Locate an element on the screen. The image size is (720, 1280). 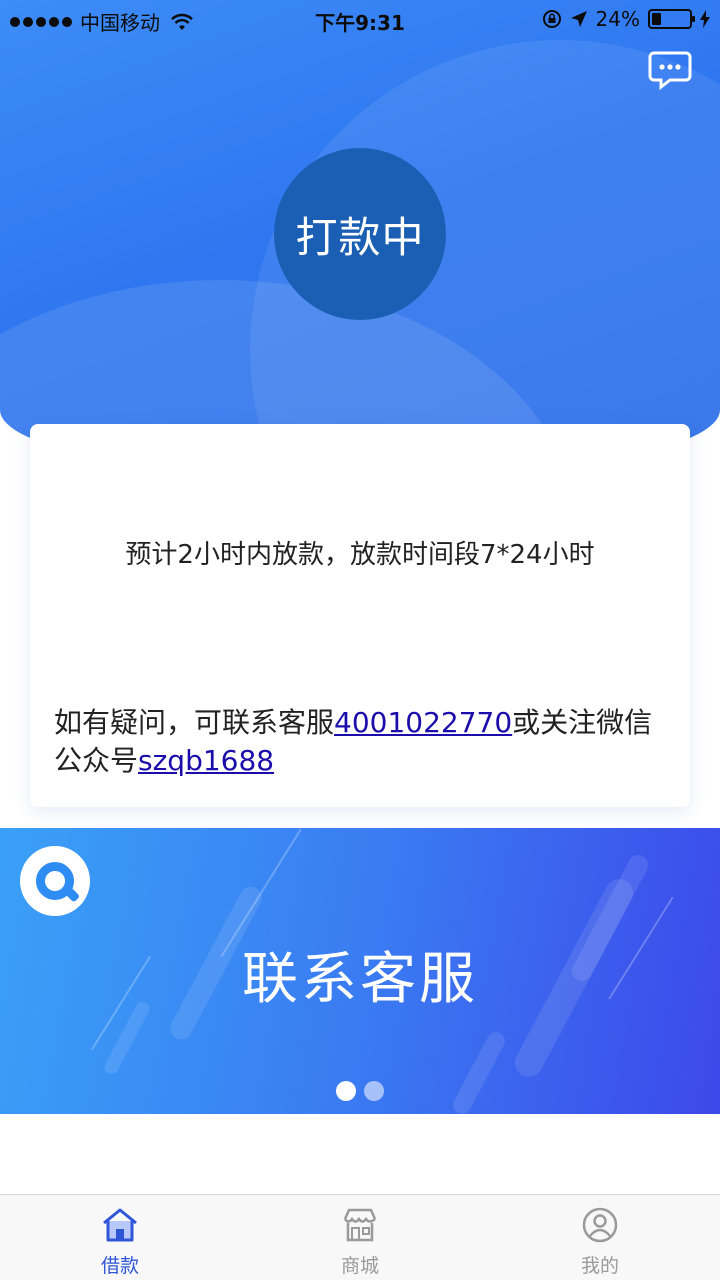
home-icon is located at coordinates (120, 1225).